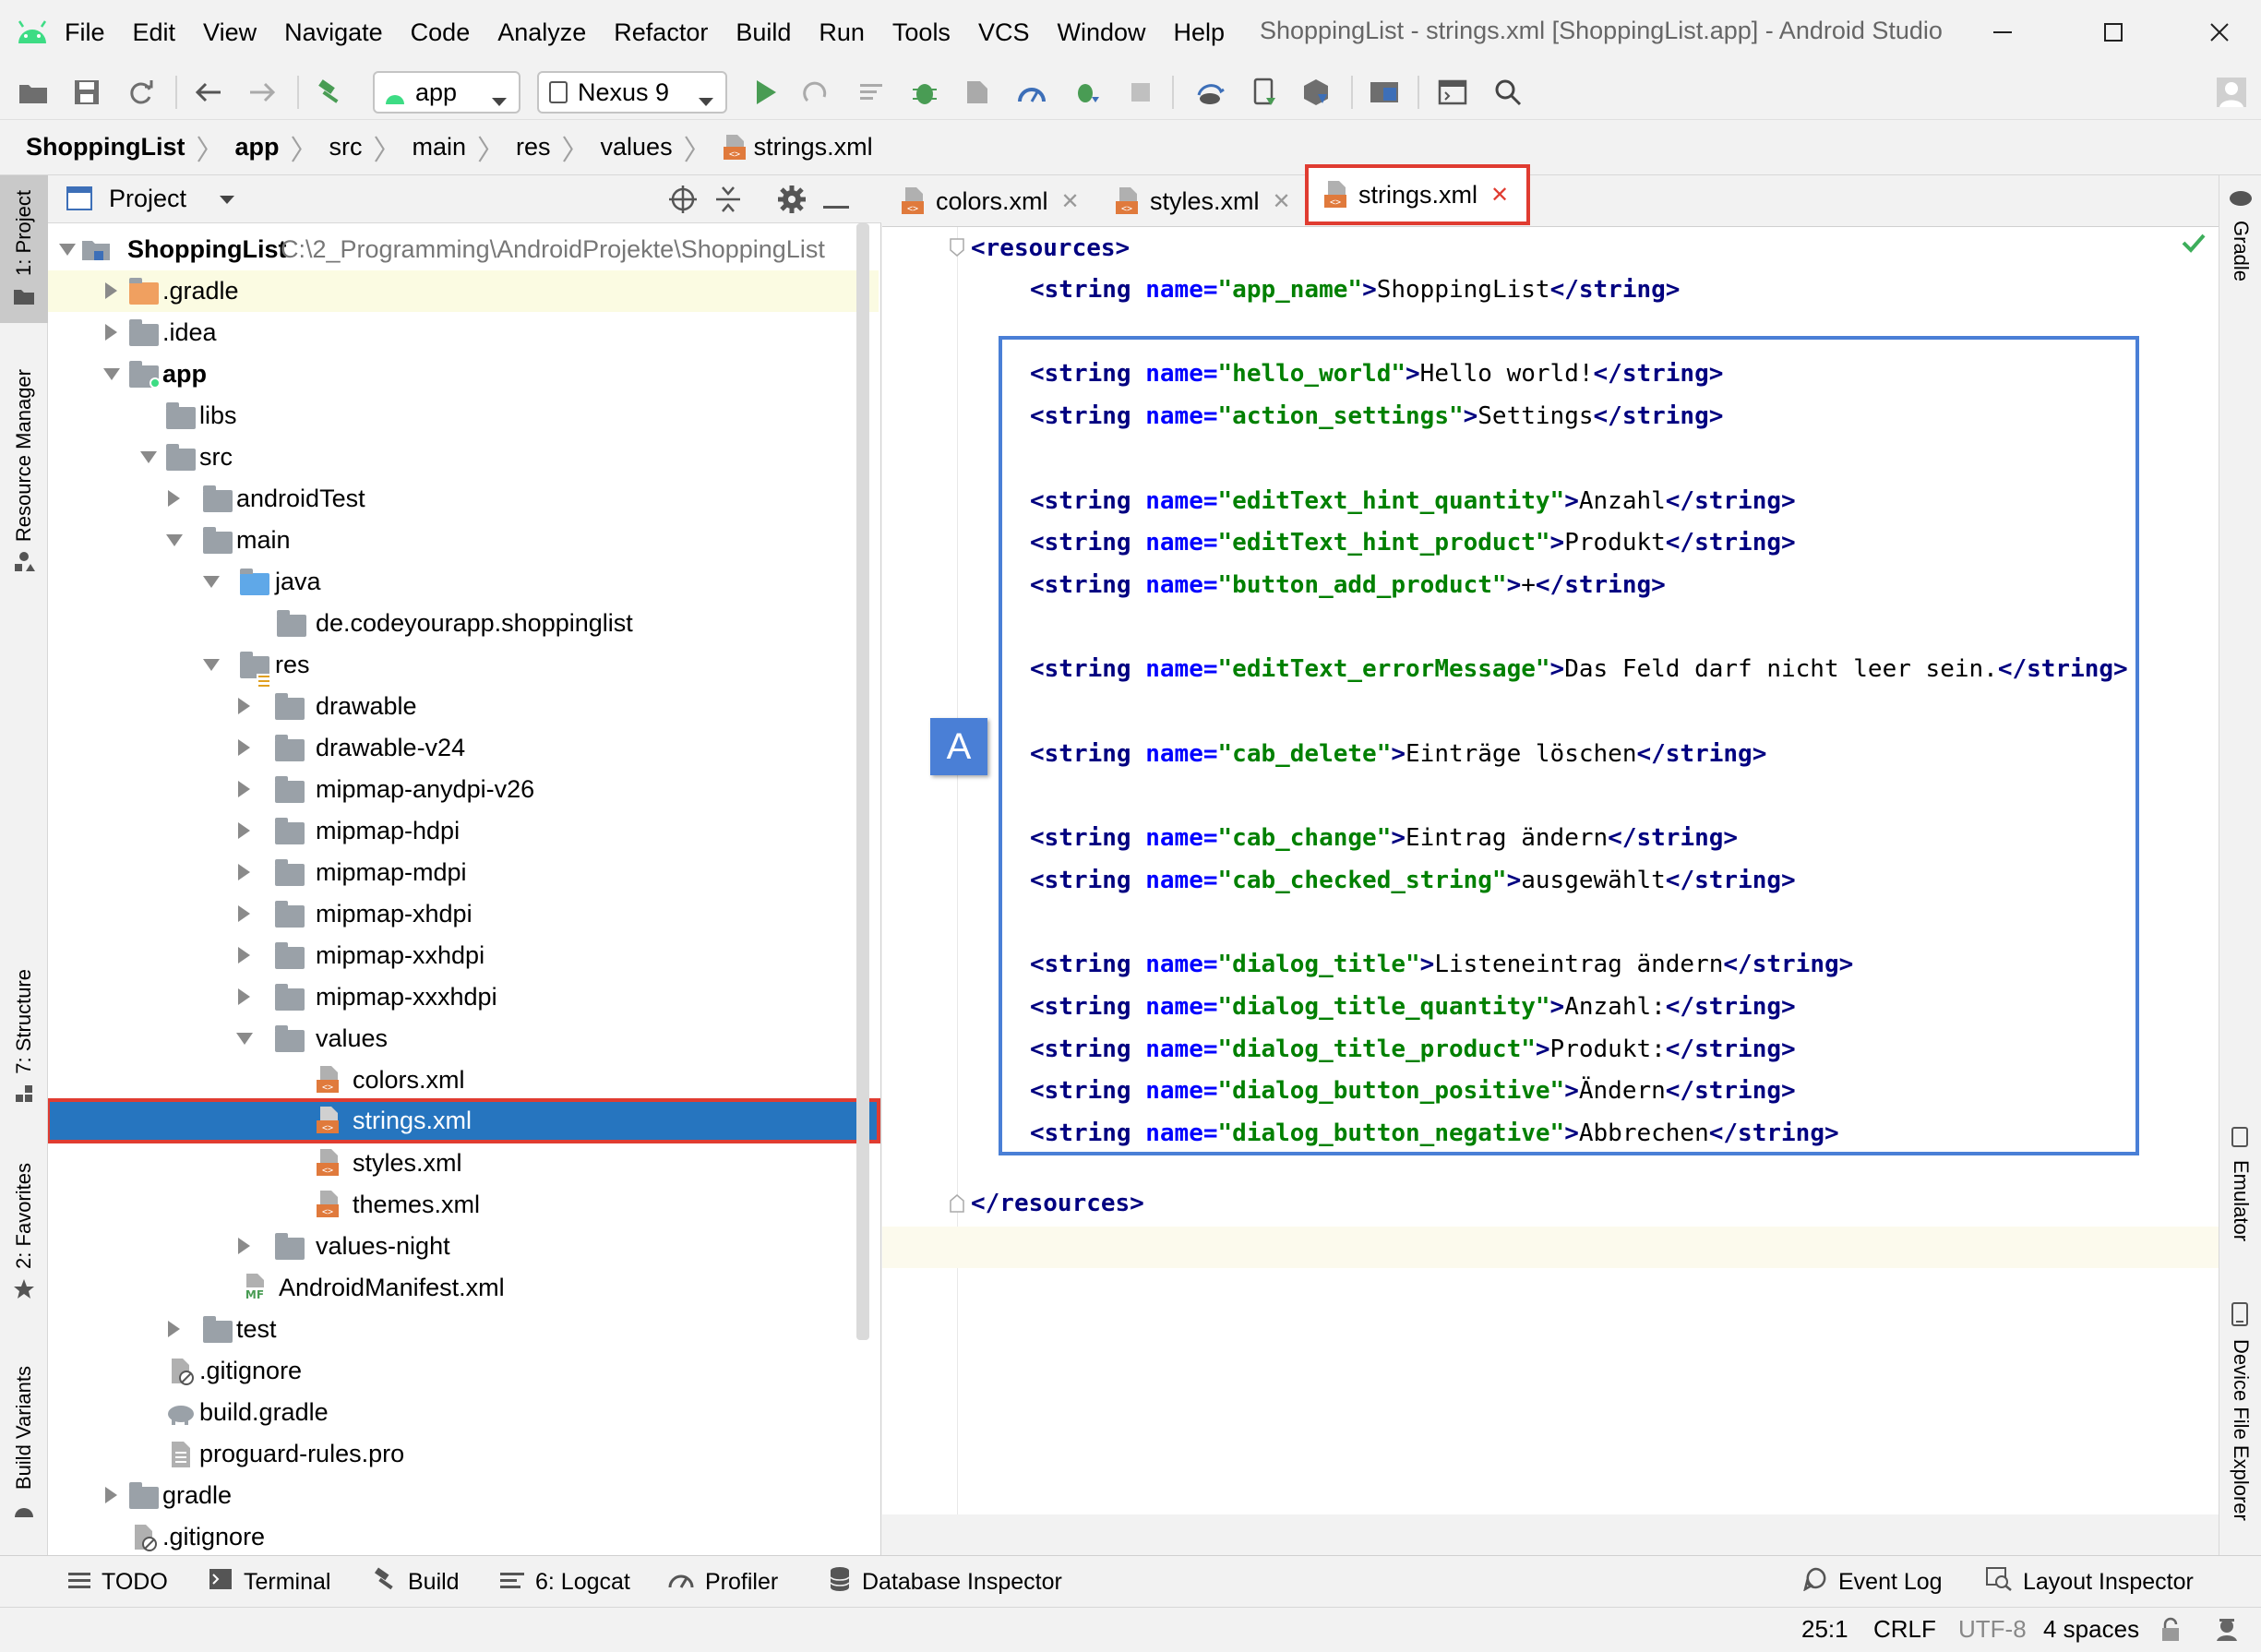 Image resolution: width=2261 pixels, height=1652 pixels. What do you see at coordinates (331, 93) in the screenshot?
I see `make-project-hammer-icon` at bounding box center [331, 93].